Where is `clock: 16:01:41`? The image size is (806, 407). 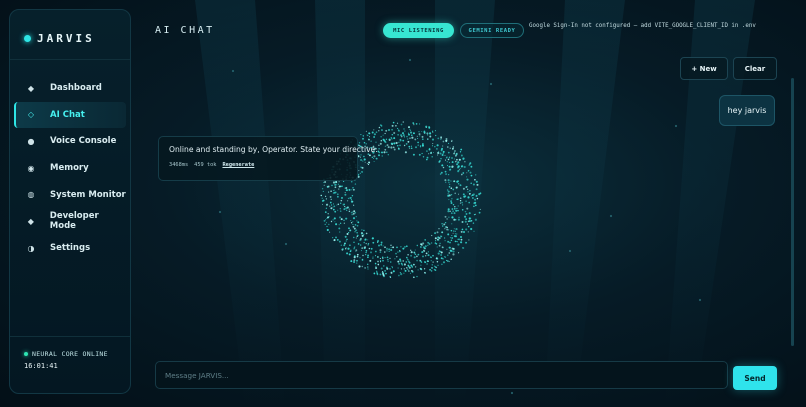 clock: 16:01:41 is located at coordinates (41, 366).